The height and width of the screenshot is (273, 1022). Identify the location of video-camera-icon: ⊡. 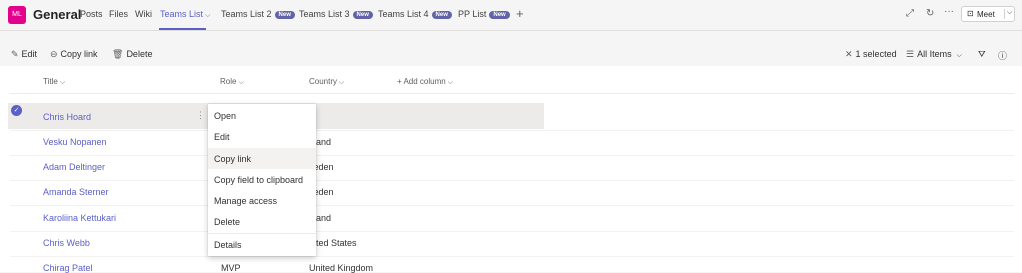
(970, 13).